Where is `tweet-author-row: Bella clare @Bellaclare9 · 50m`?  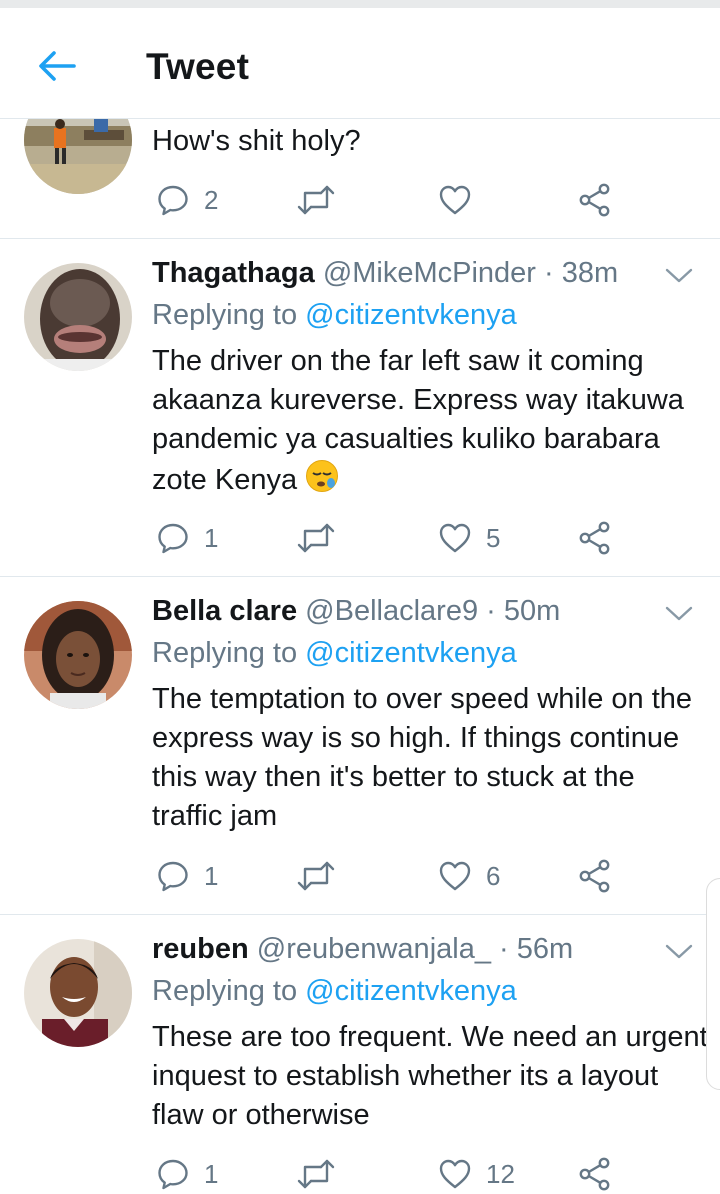 tweet-author-row: Bella clare @Bellaclare9 · 50m is located at coordinates (356, 615).